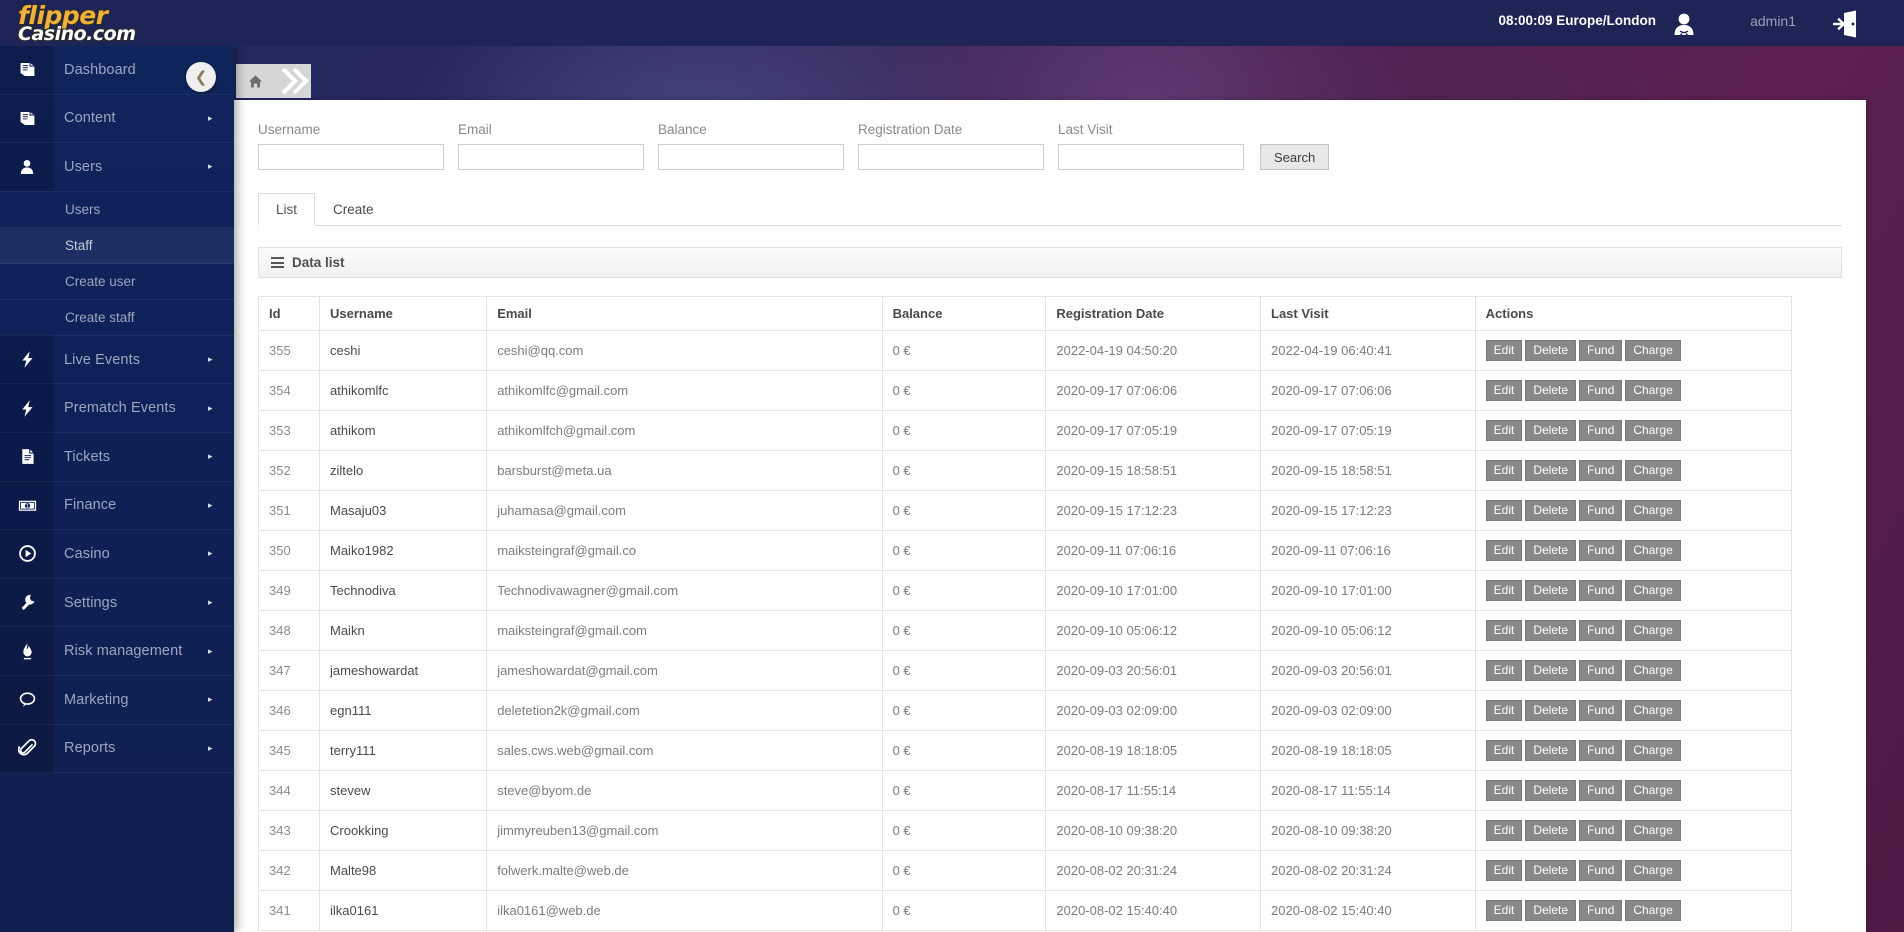  I want to click on sidebar-item-tickets: Tickets ▸, so click(117, 457).